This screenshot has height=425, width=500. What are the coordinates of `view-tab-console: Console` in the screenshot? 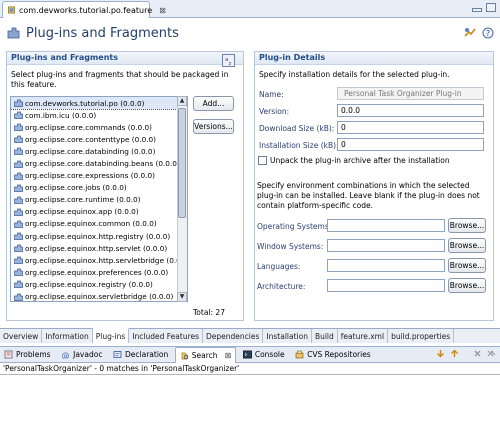 It's located at (264, 354).